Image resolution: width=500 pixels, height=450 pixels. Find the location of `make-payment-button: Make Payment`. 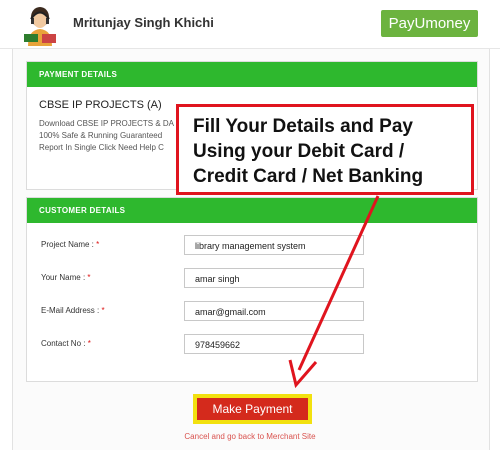

make-payment-button: Make Payment is located at coordinates (252, 409).